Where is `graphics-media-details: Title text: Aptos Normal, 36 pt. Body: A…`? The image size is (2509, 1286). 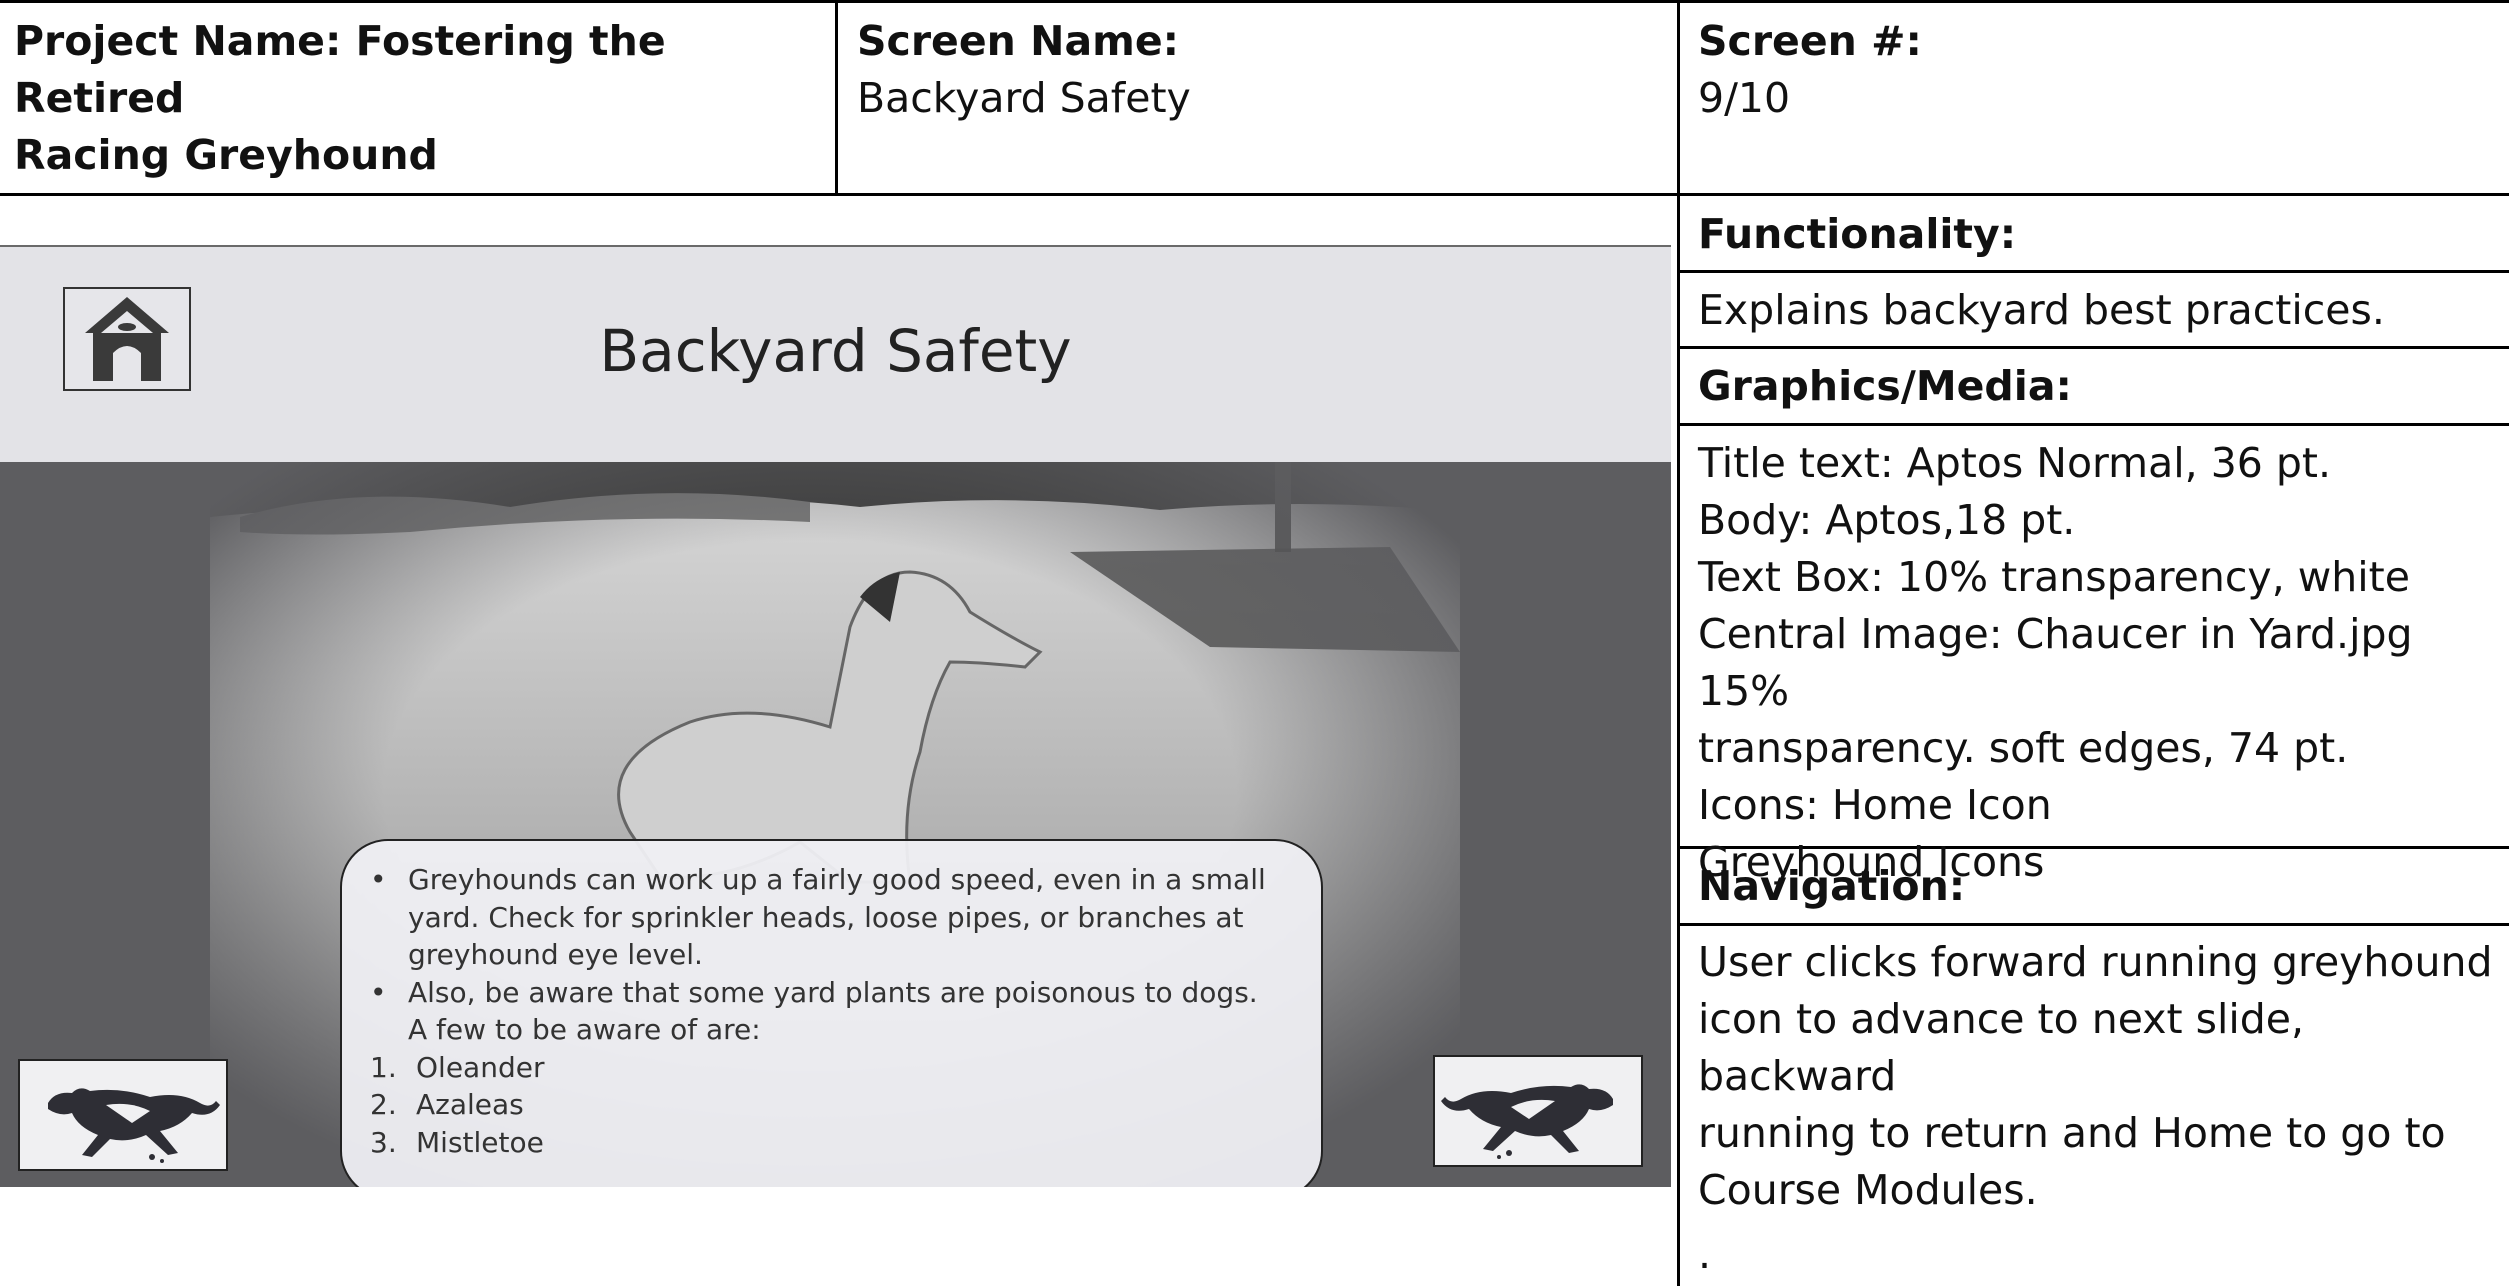 graphics-media-details: Title text: Aptos Normal, 36 pt. Body: A… is located at coordinates (2098, 663).